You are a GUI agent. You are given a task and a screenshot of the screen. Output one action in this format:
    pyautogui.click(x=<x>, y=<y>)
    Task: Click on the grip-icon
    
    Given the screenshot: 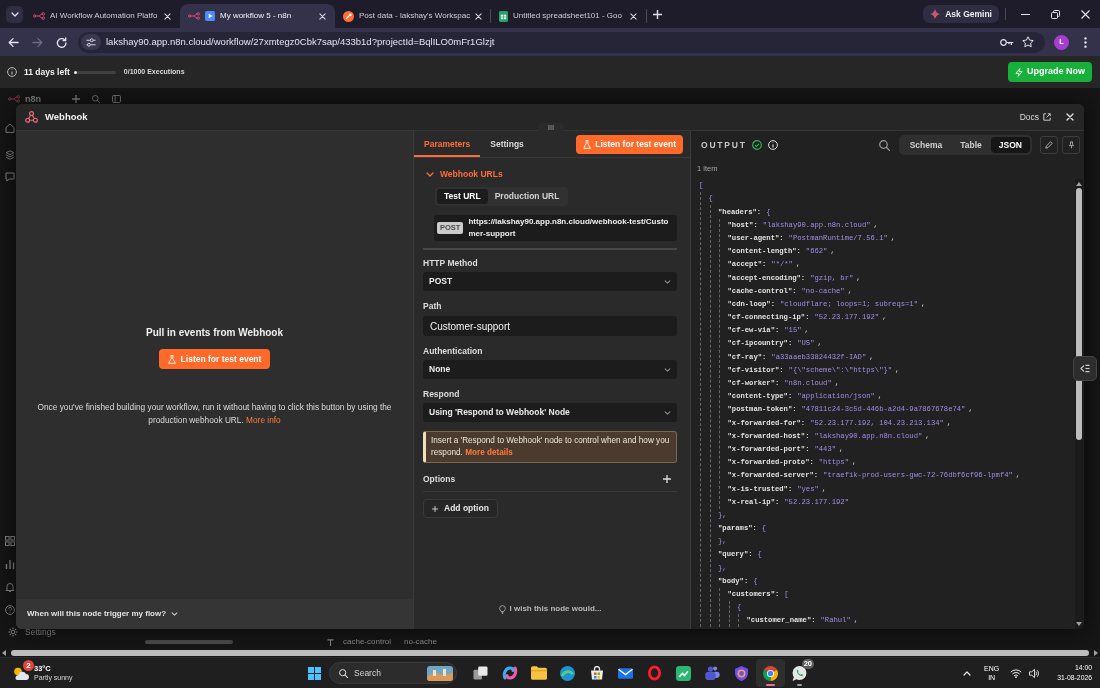 What is the action you would take?
    pyautogui.click(x=551, y=127)
    